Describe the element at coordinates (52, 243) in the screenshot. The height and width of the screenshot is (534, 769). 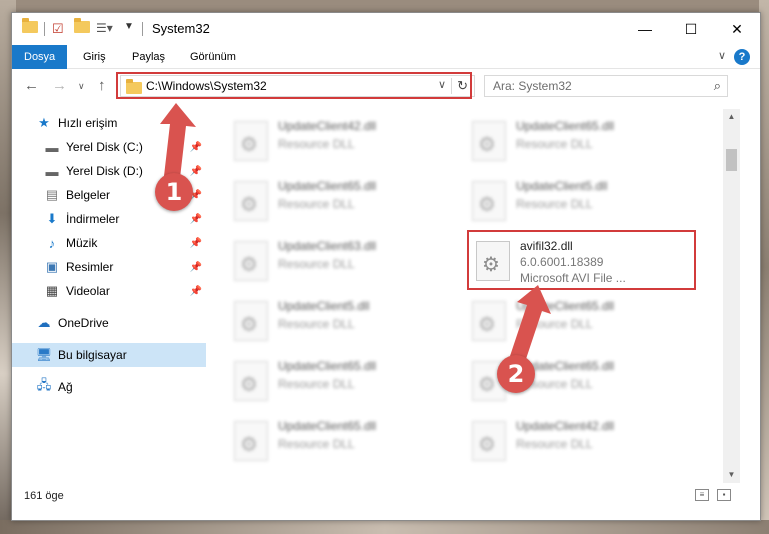
I see `music-icon: ♪` at that location.